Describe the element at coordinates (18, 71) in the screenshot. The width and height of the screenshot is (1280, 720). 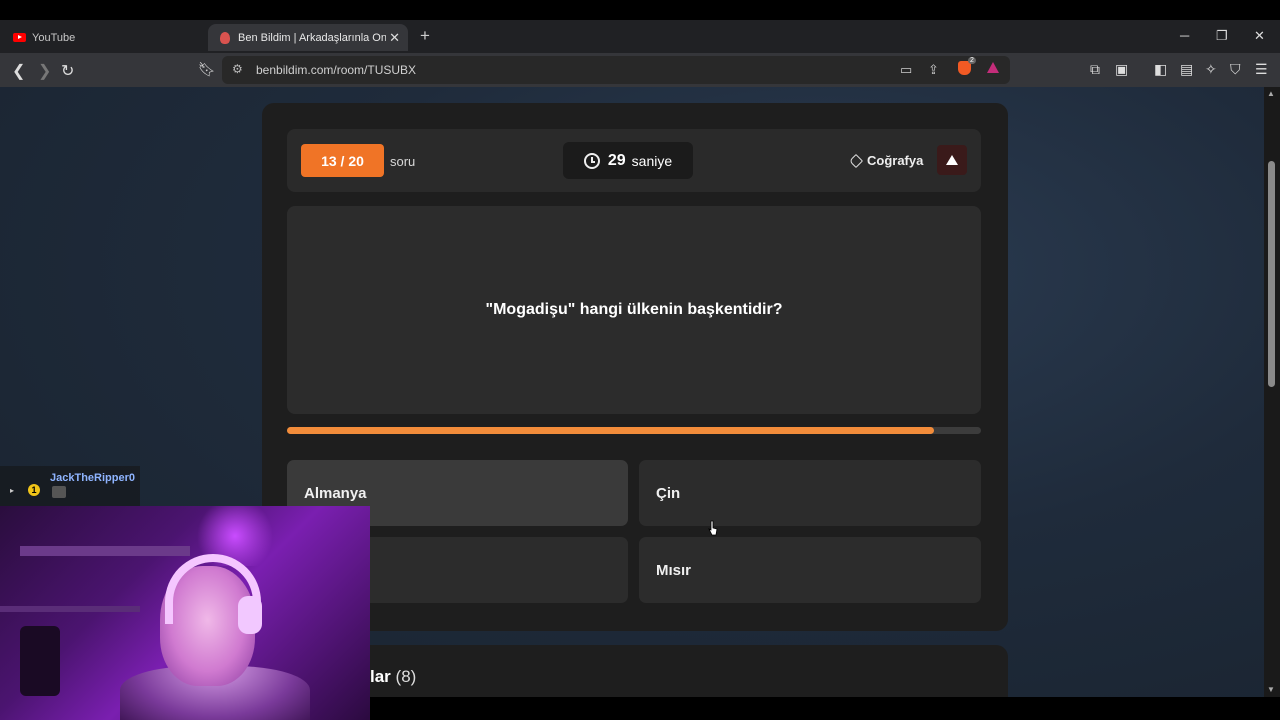
I see `back-icon: ❮` at that location.